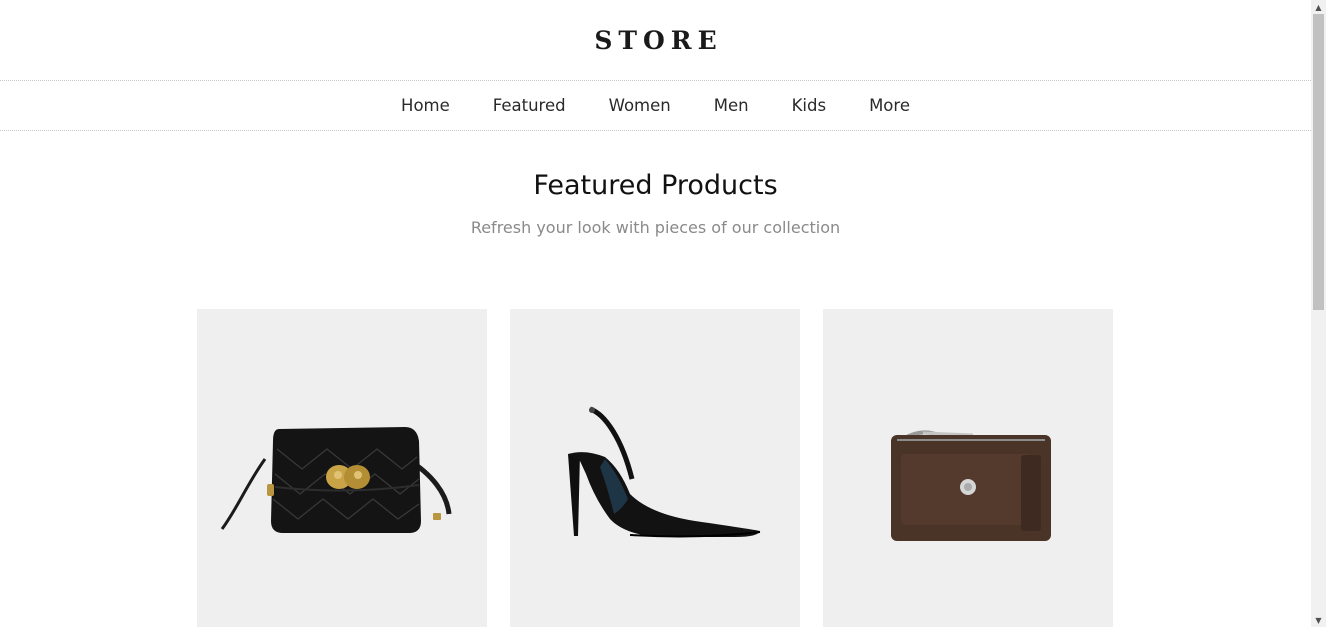 This screenshot has height=627, width=1326. Describe the element at coordinates (809, 105) in the screenshot. I see `nav-item-kids: Kids` at that location.